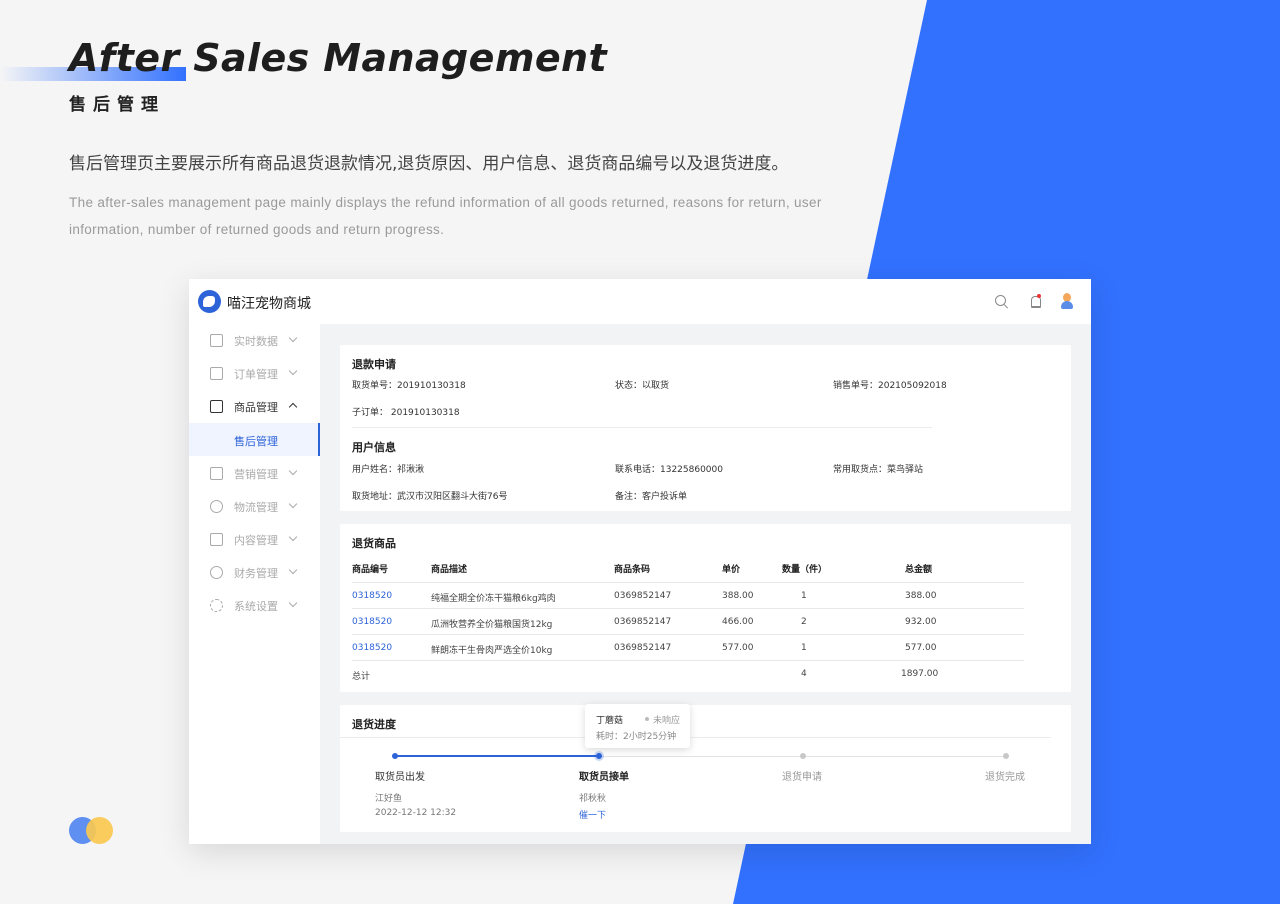 This screenshot has width=1280, height=904. Describe the element at coordinates (216, 340) in the screenshot. I see `chart-icon` at that location.